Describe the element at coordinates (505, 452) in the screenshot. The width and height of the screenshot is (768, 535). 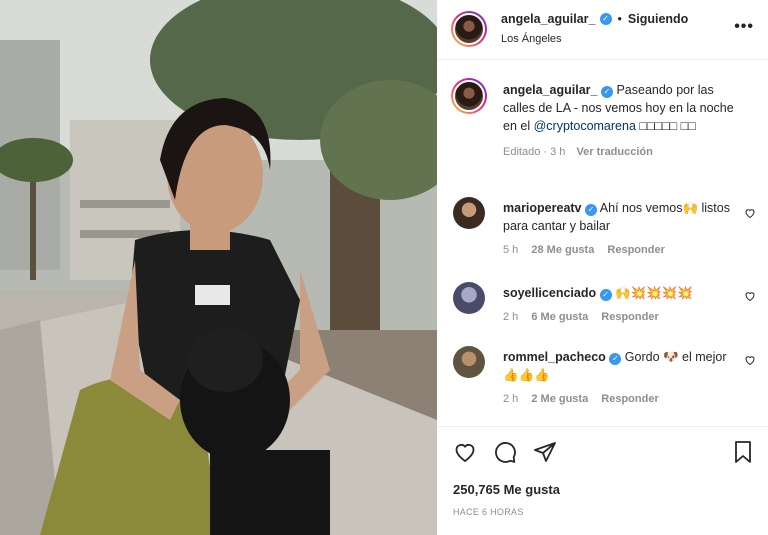
I see `comment-icon` at that location.